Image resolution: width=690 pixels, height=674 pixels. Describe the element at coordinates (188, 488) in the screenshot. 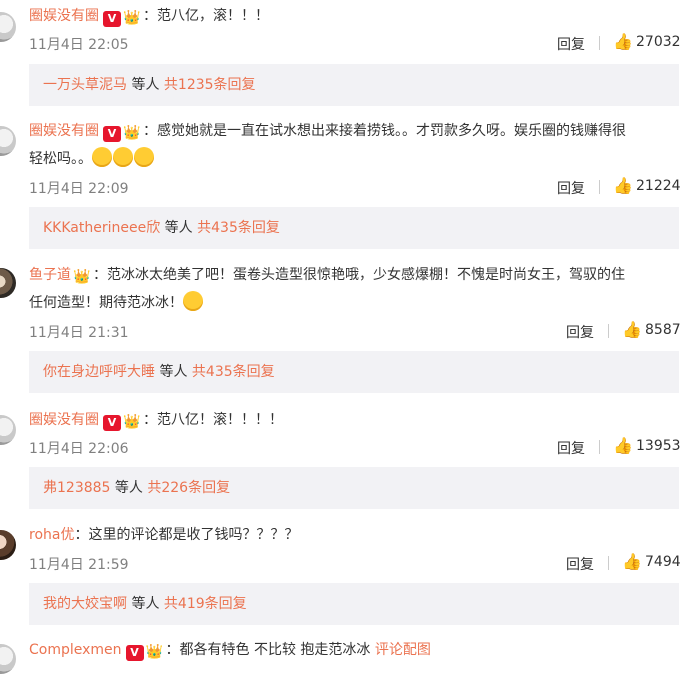

I see `reply-thread-count: 共226条回复` at that location.